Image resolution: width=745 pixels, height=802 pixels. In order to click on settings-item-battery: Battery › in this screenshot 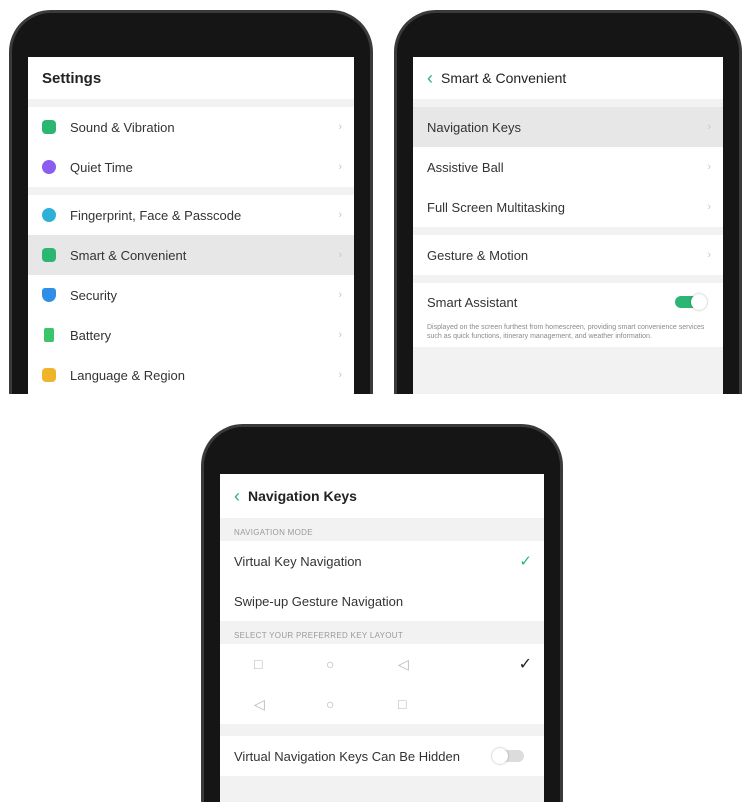, I will do `click(191, 335)`.